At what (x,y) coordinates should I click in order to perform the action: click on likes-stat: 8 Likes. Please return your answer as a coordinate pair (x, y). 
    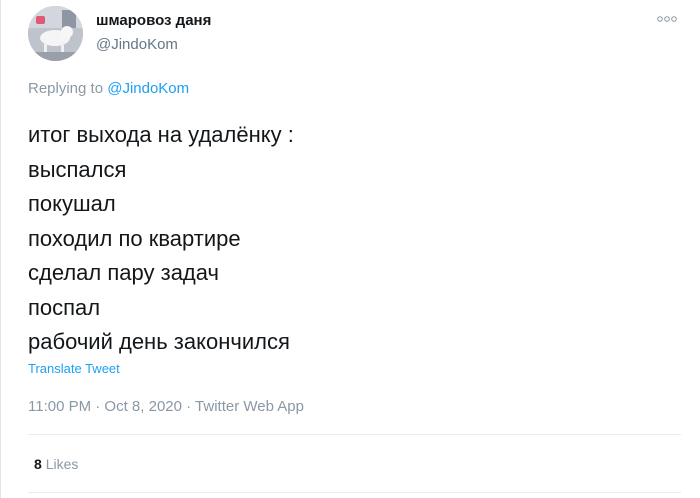
    Looking at the image, I should click on (56, 464).